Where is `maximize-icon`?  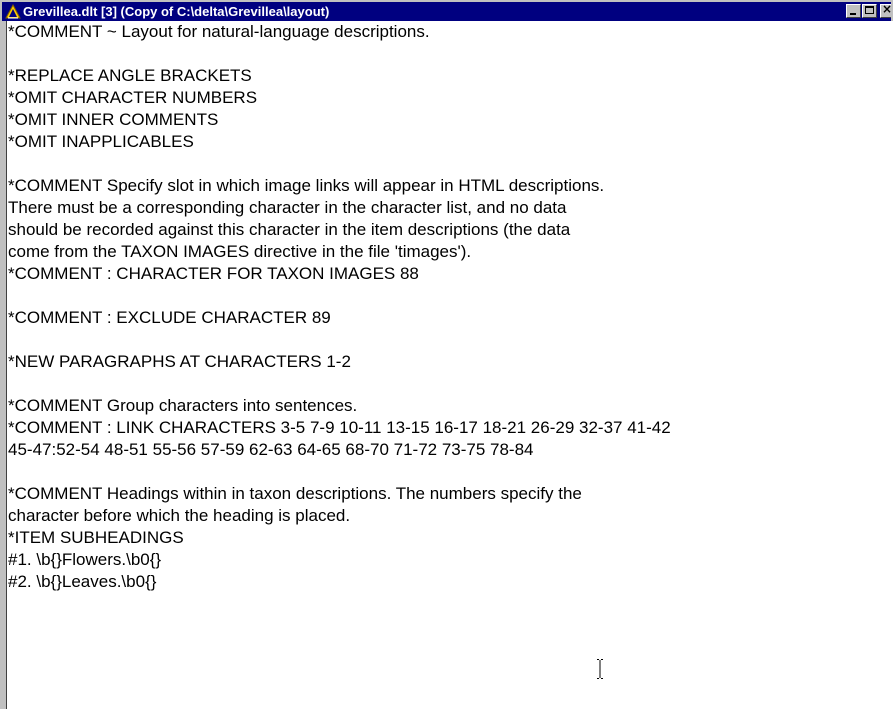
maximize-icon is located at coordinates (869, 10).